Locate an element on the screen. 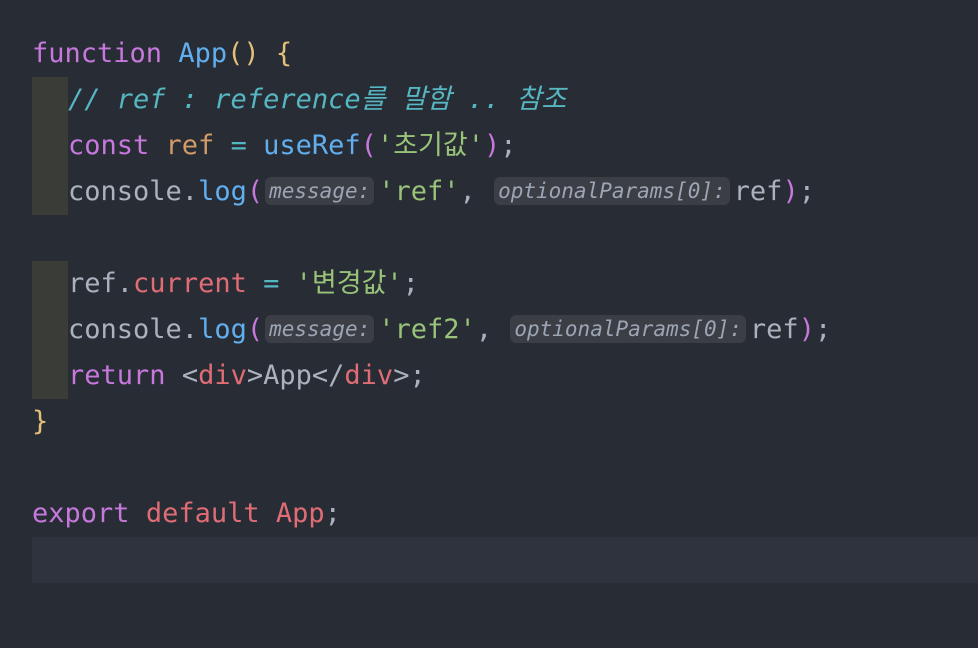 The image size is (978, 648). jsx-tag-close: div is located at coordinates (369, 375).